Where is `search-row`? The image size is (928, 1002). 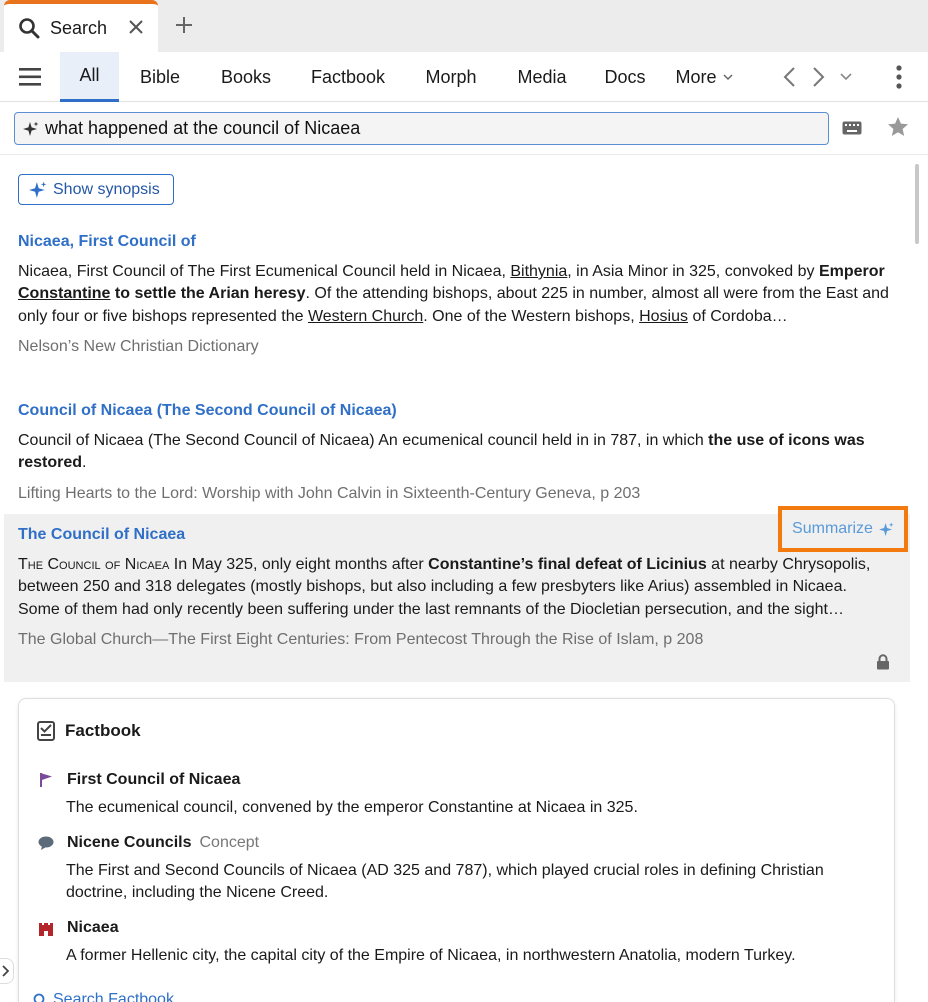 search-row is located at coordinates (464, 129).